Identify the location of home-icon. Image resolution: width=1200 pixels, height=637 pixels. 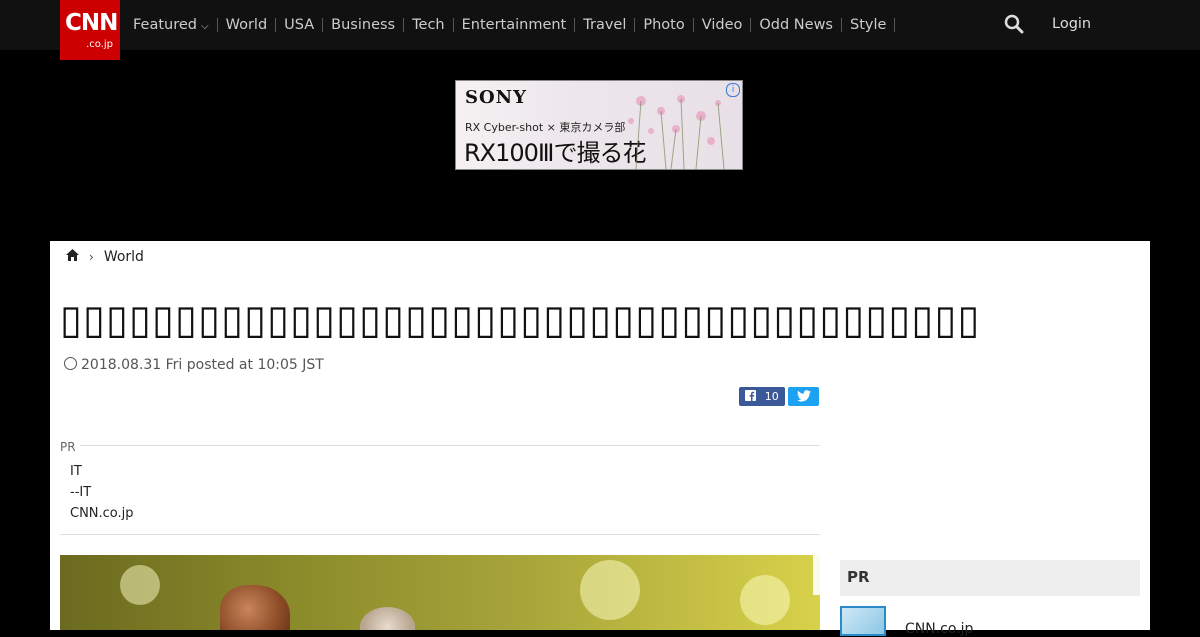
(72, 257).